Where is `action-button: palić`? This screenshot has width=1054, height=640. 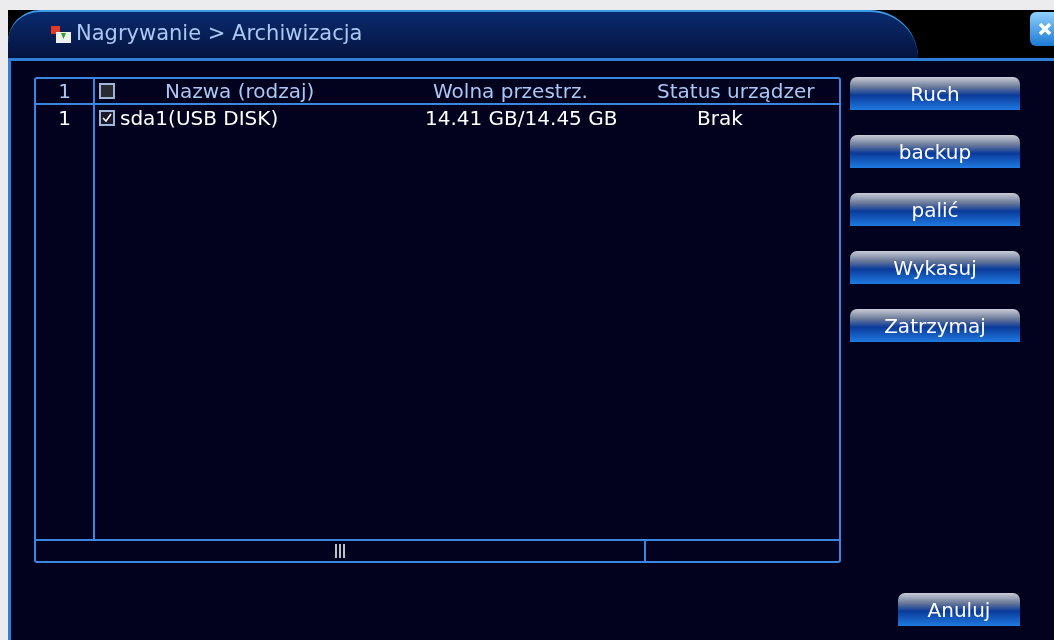
action-button: palić is located at coordinates (935, 209).